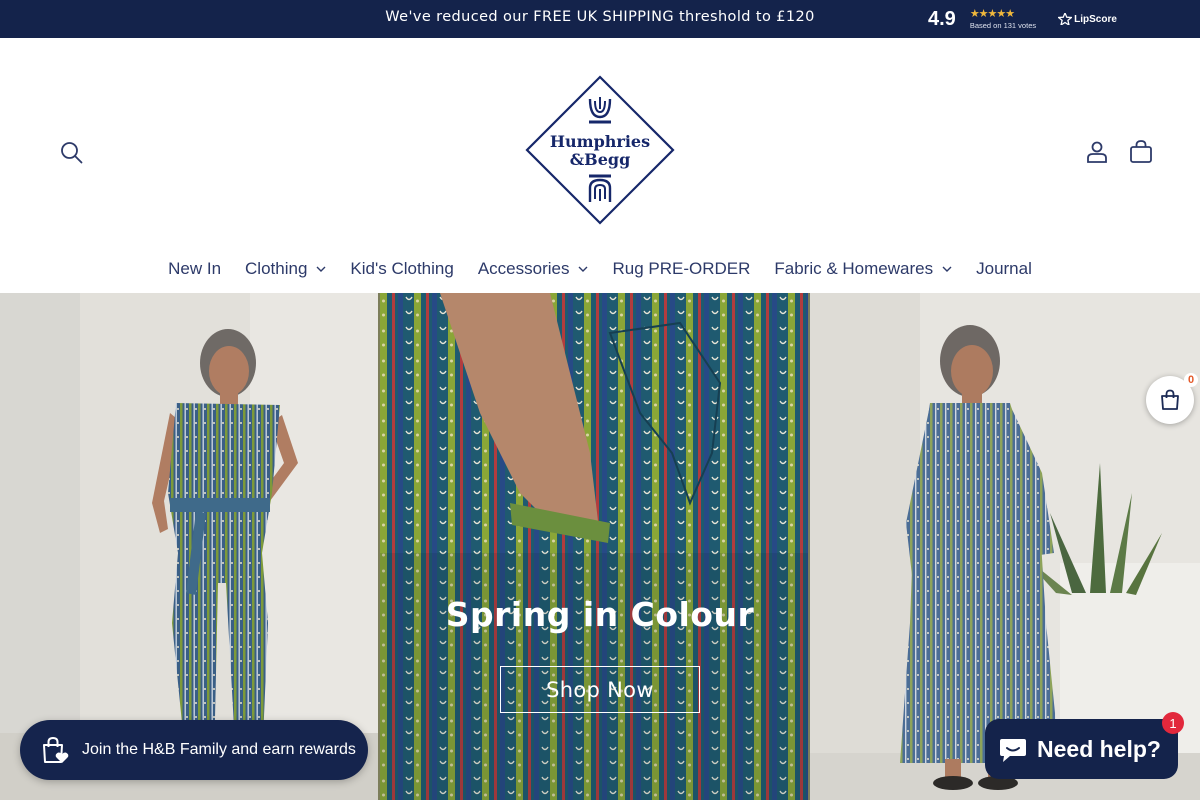 The image size is (1200, 800). What do you see at coordinates (1013, 750) in the screenshot?
I see `chat-bubble-icon` at bounding box center [1013, 750].